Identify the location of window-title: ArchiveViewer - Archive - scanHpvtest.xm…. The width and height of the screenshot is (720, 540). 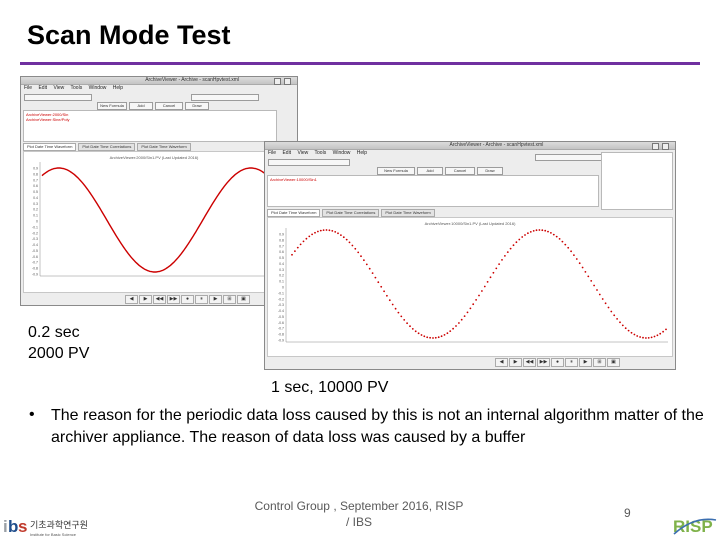
(496, 145).